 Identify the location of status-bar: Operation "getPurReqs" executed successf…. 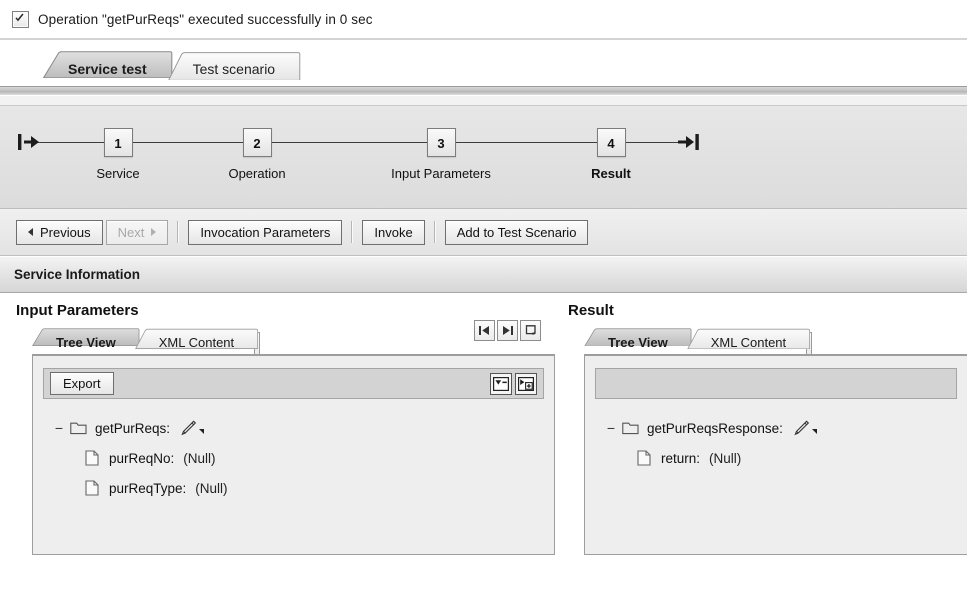
(483, 19).